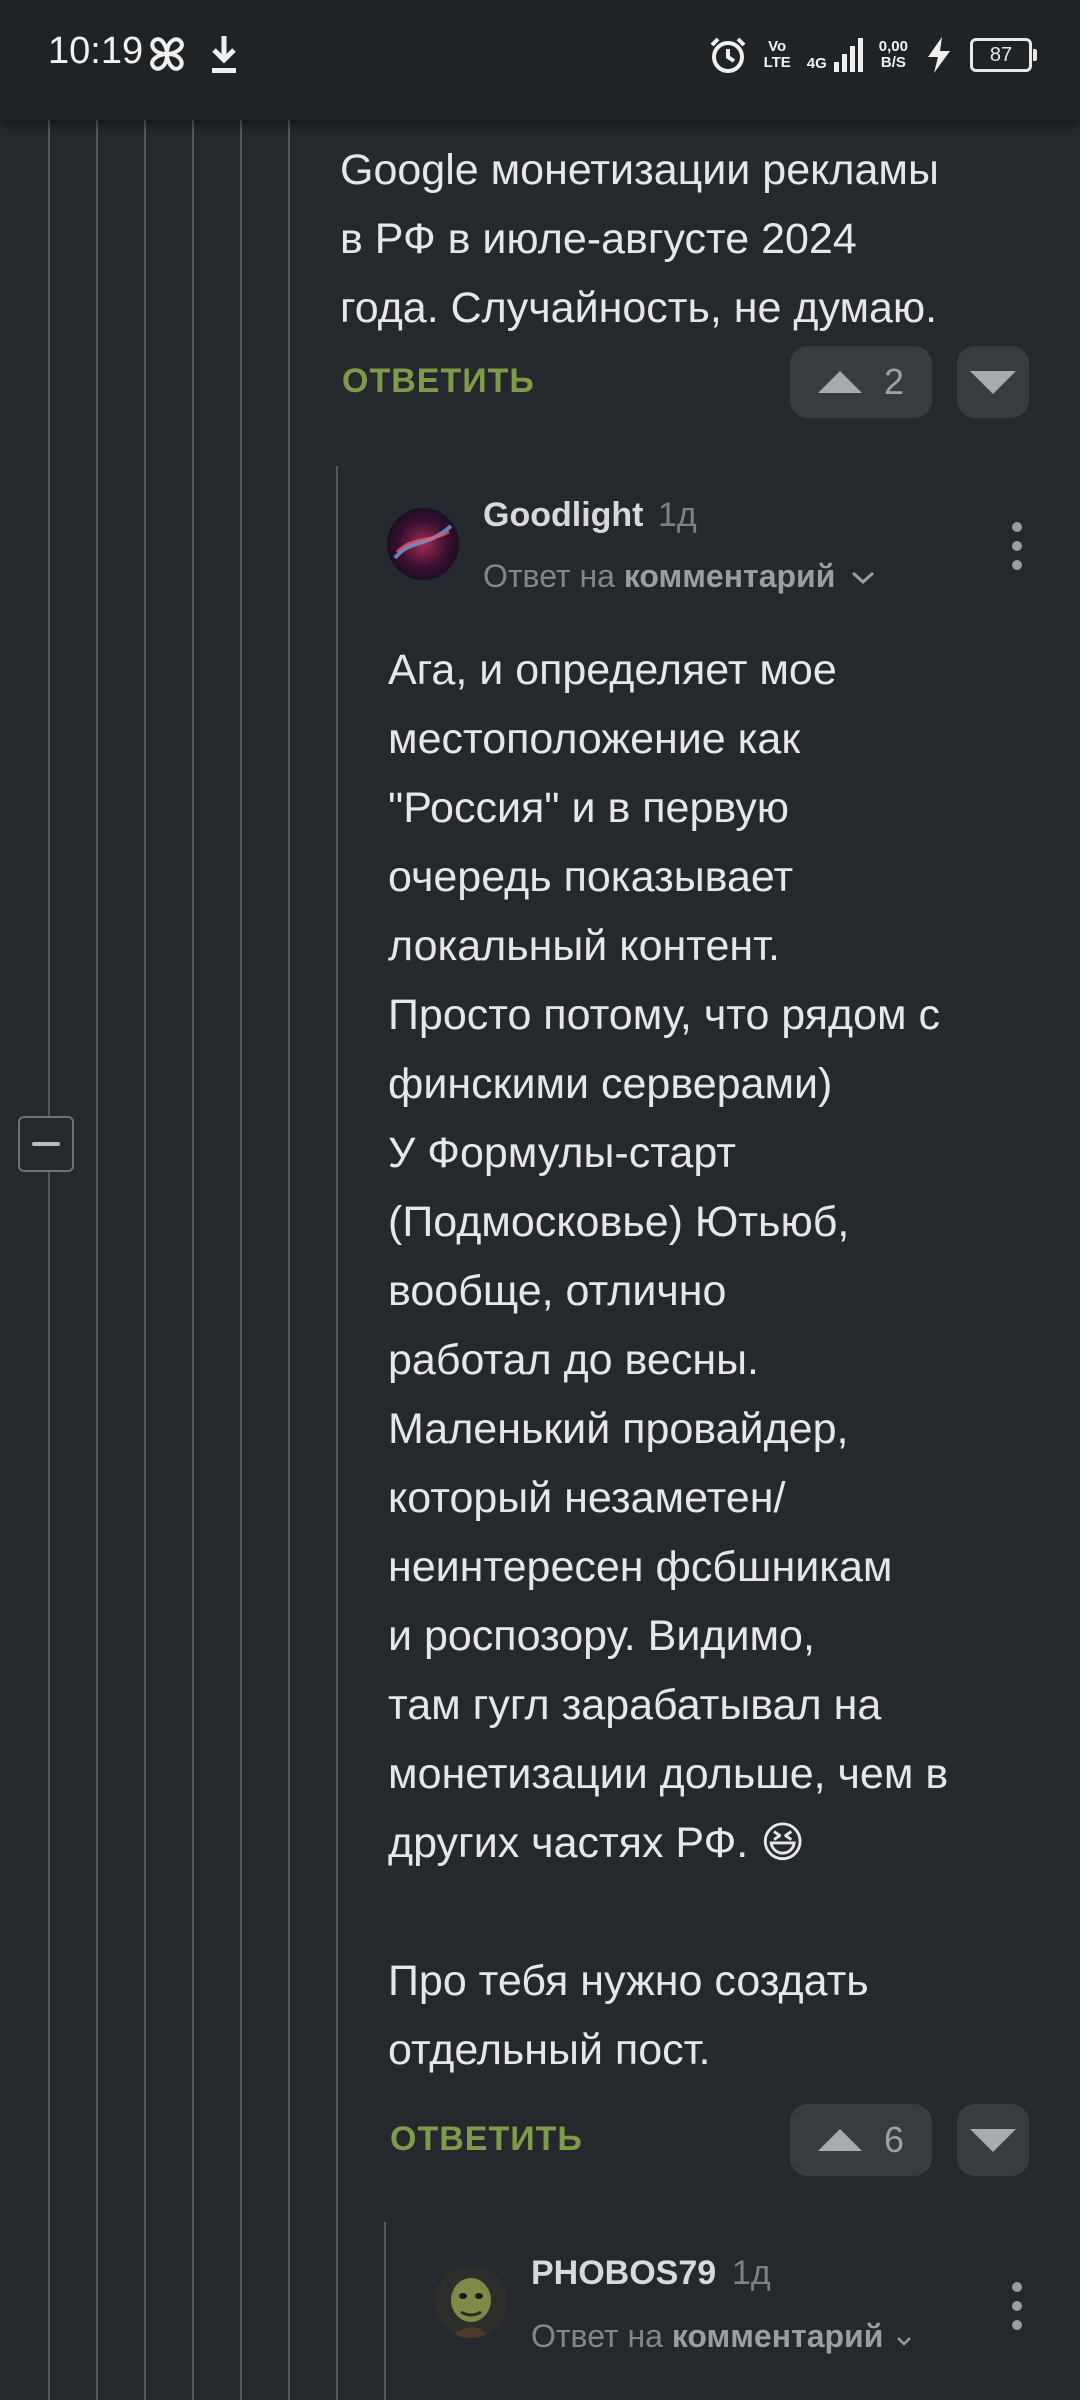 Image resolution: width=1080 pixels, height=2400 pixels. Describe the element at coordinates (894, 381) in the screenshot. I see `vote-count: 2` at that location.